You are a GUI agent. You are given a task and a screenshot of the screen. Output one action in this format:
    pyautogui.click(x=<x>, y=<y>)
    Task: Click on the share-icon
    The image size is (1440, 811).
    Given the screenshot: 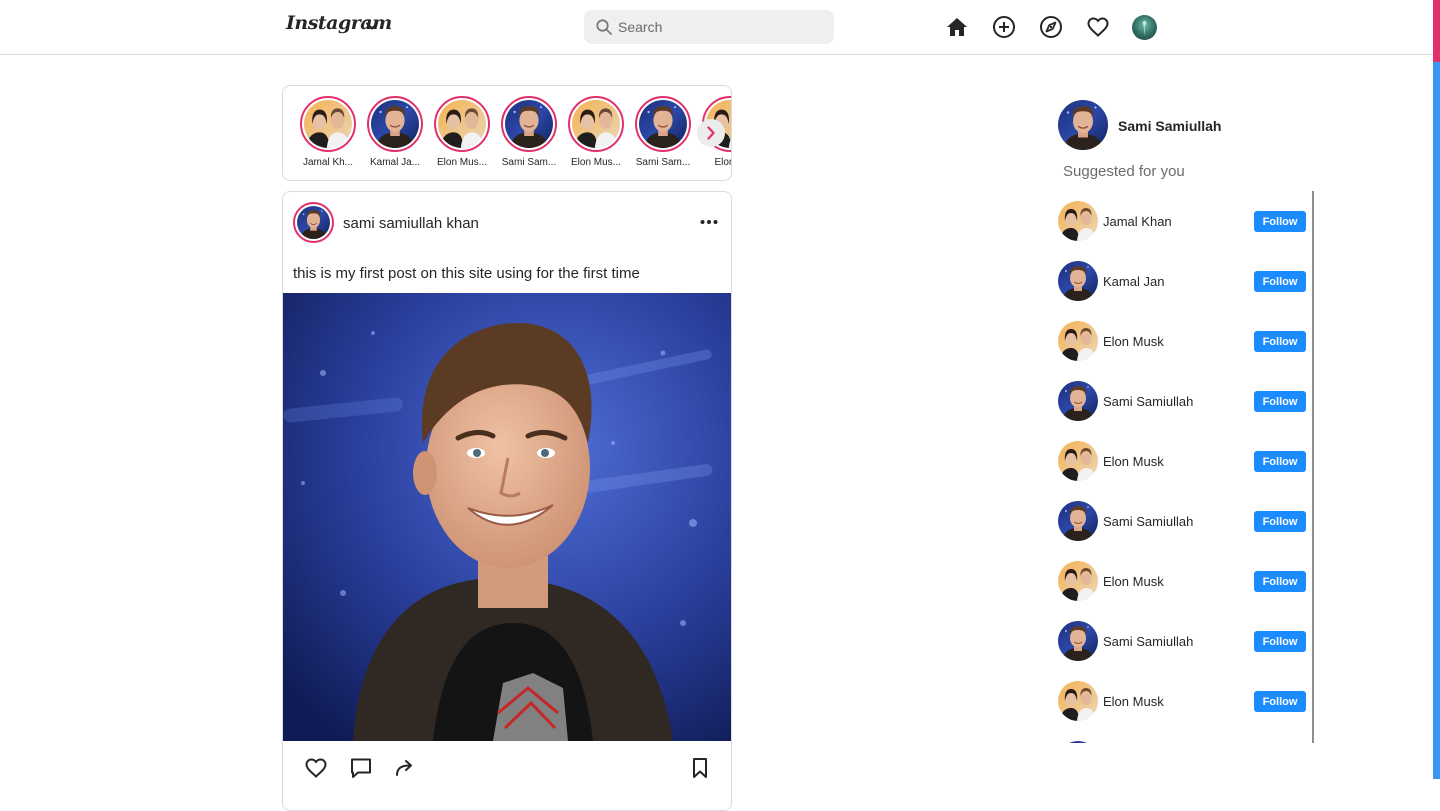 What is the action you would take?
    pyautogui.click(x=406, y=768)
    